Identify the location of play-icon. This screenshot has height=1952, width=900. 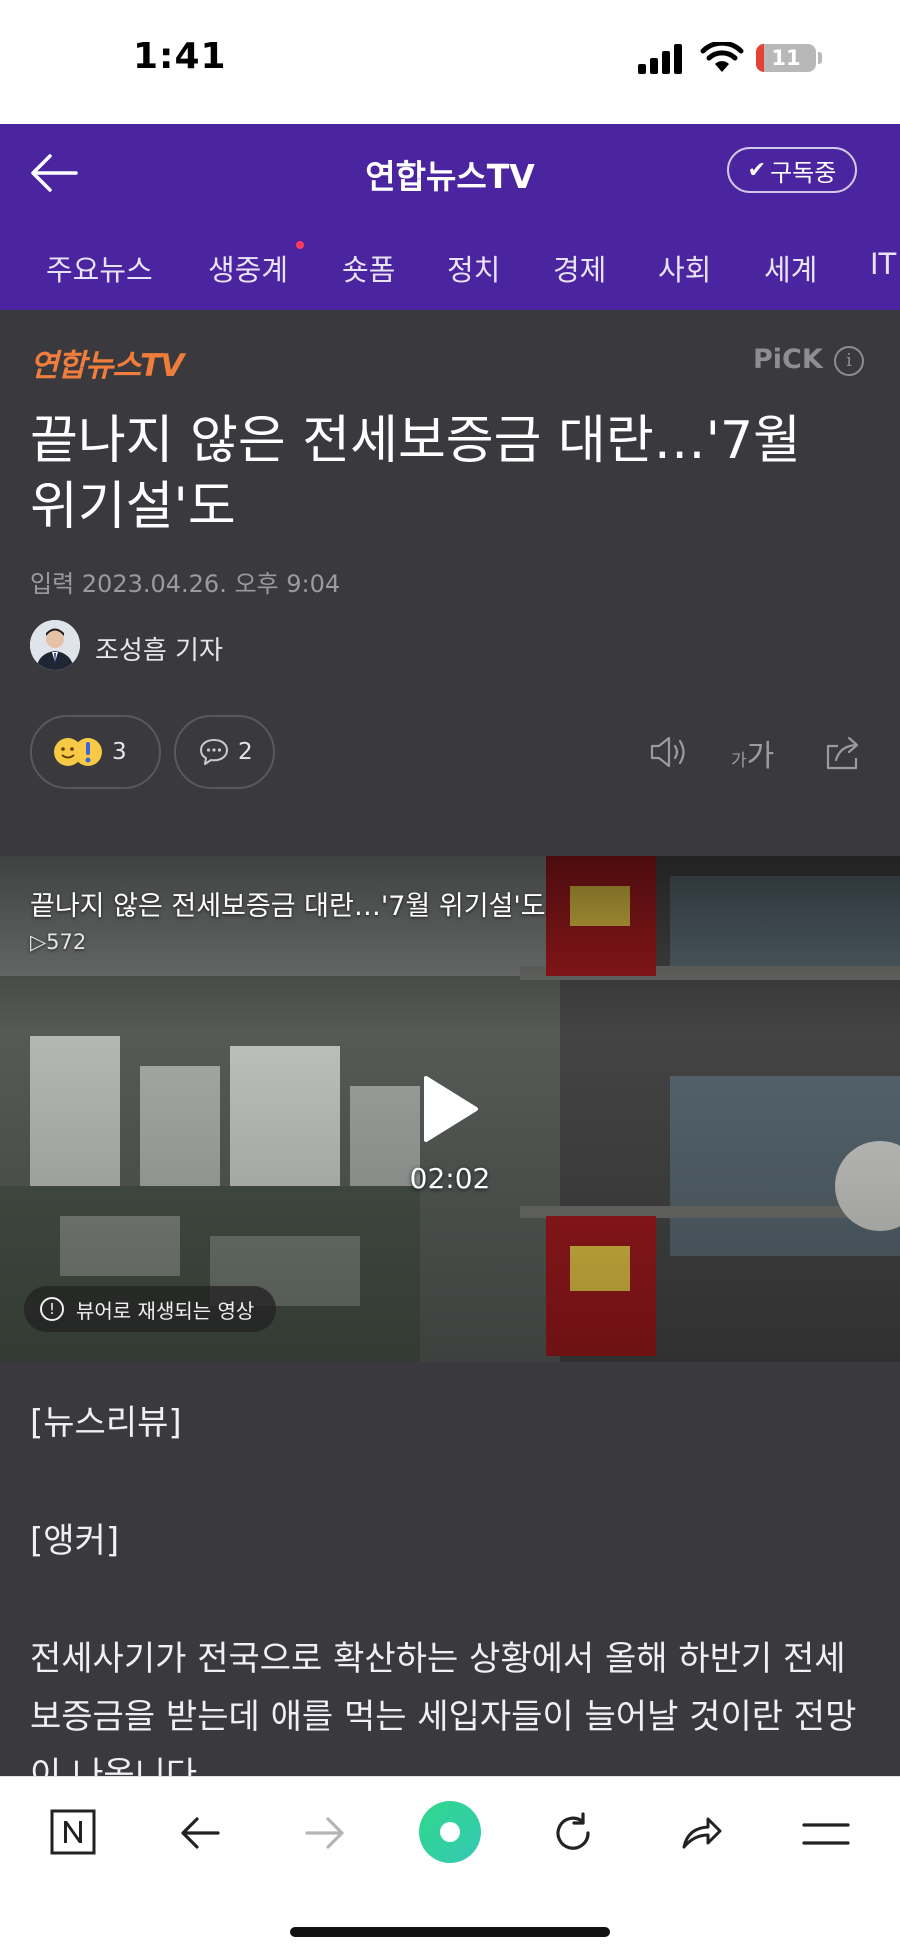
(450, 1109).